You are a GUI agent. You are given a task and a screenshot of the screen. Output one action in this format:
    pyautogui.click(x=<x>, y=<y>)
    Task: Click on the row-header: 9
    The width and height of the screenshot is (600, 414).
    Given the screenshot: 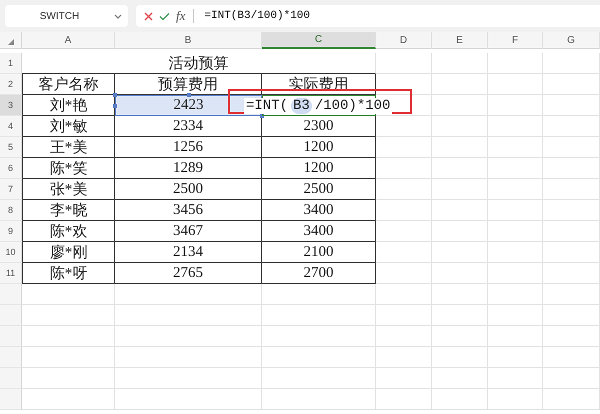 What is the action you would take?
    pyautogui.click(x=11, y=231)
    